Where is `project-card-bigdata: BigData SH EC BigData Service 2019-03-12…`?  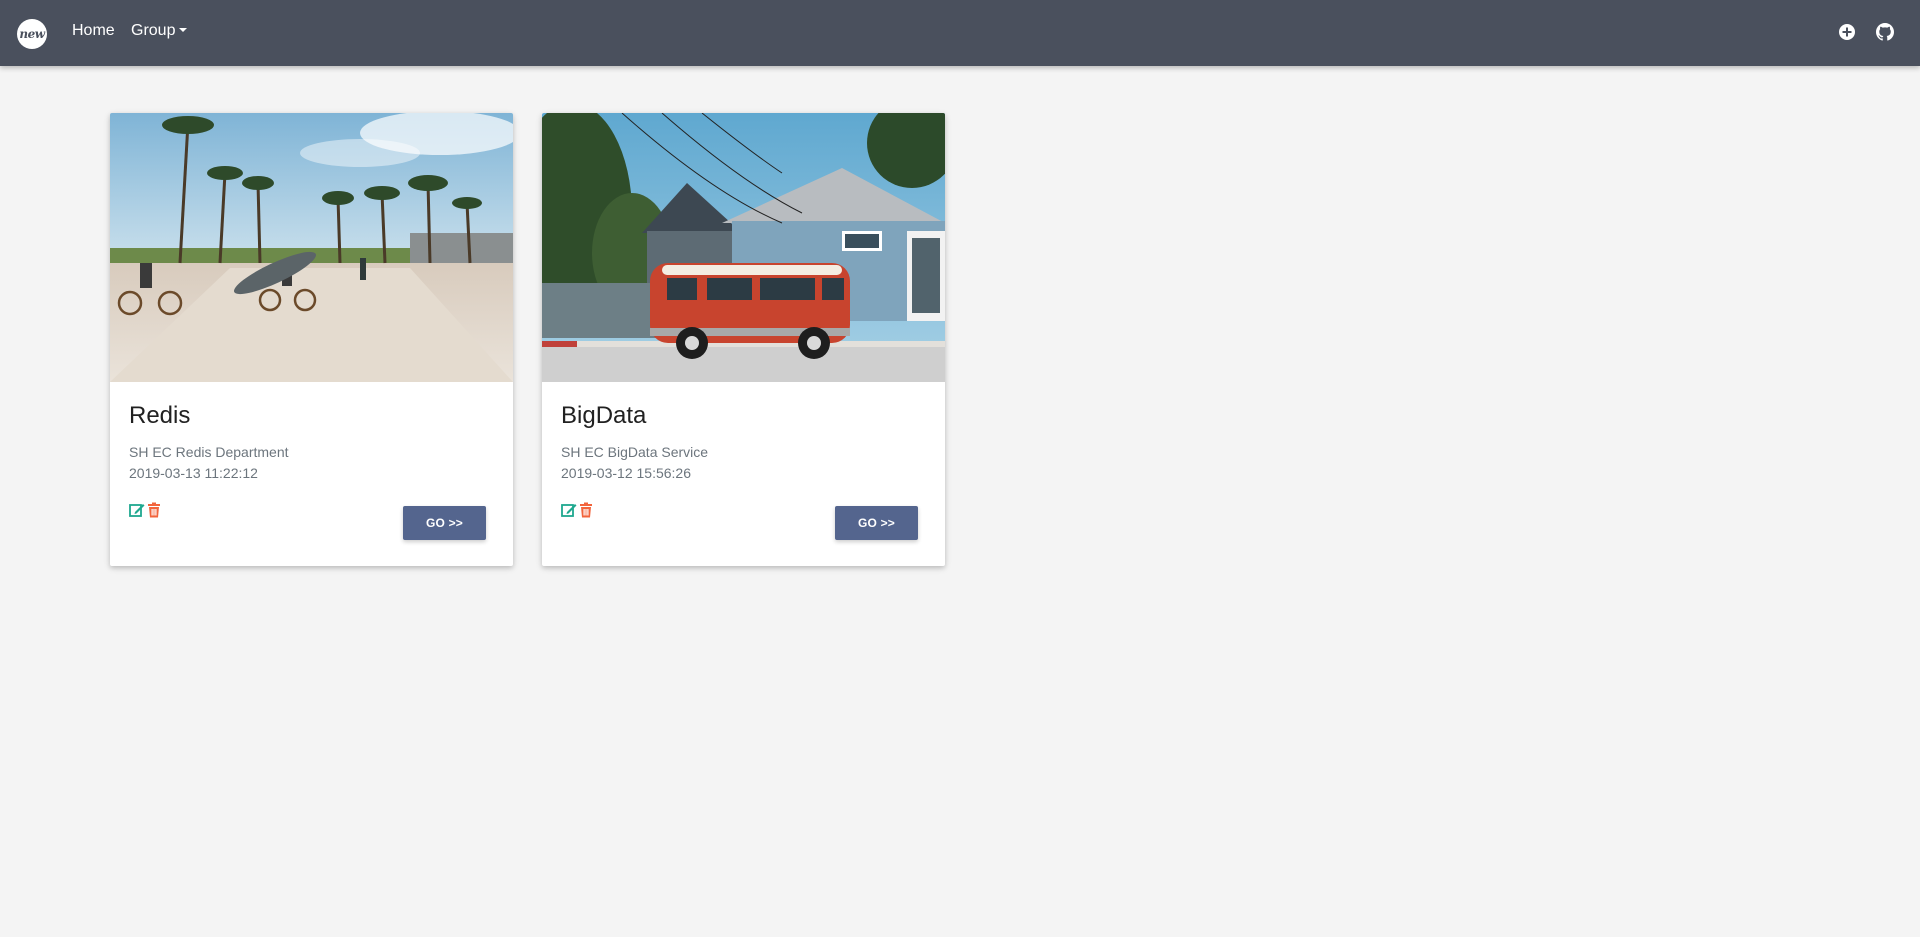 project-card-bigdata: BigData SH EC BigData Service 2019-03-12… is located at coordinates (743, 339).